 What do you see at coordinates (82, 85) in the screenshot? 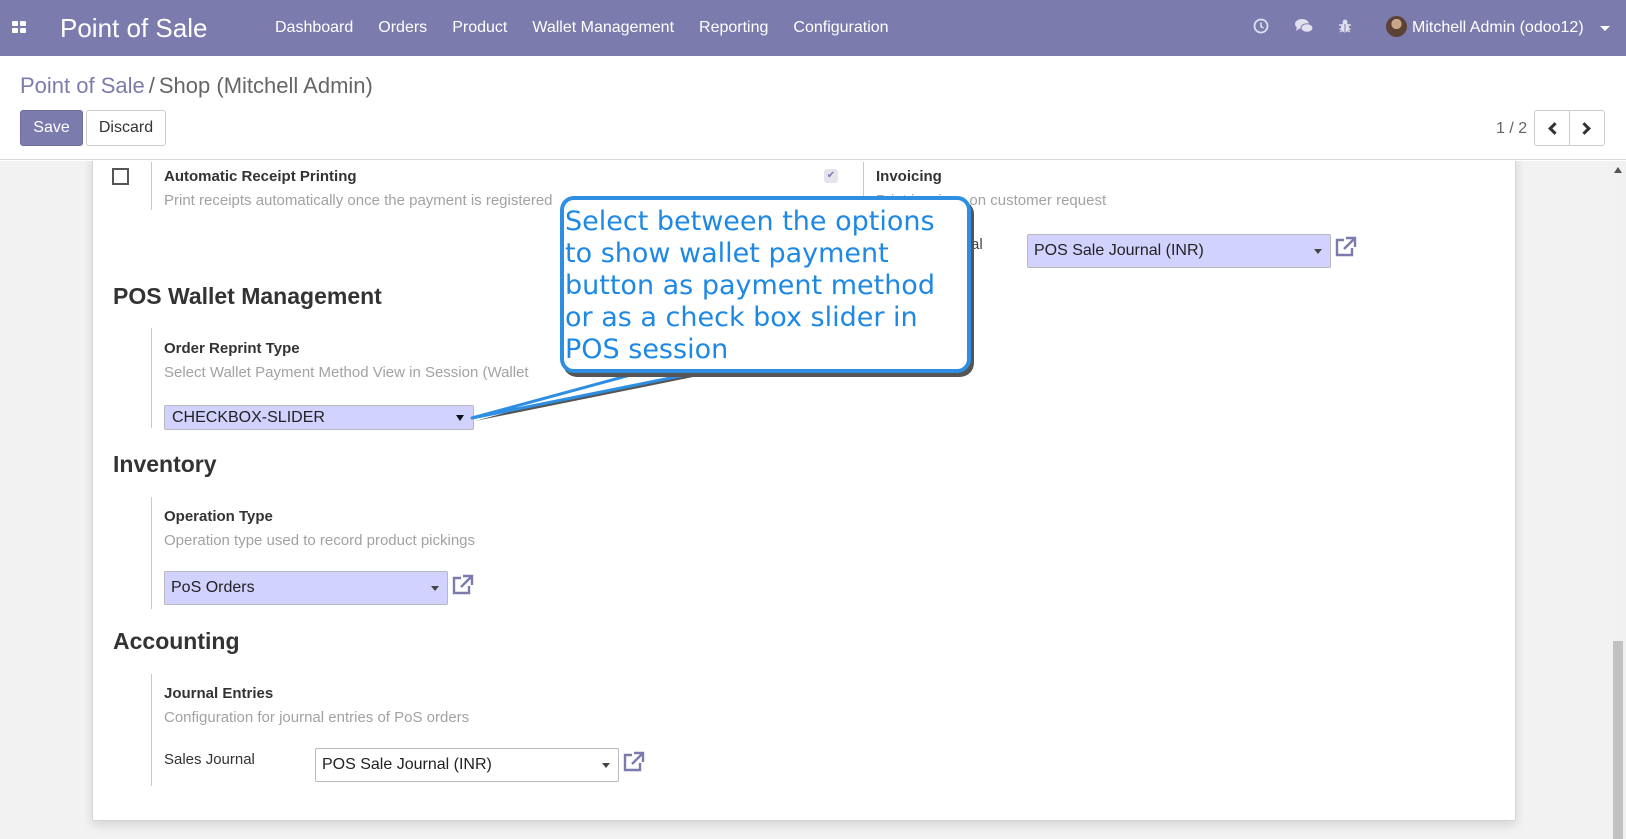
I see `breadcrumb-parent: Point of Sale` at bounding box center [82, 85].